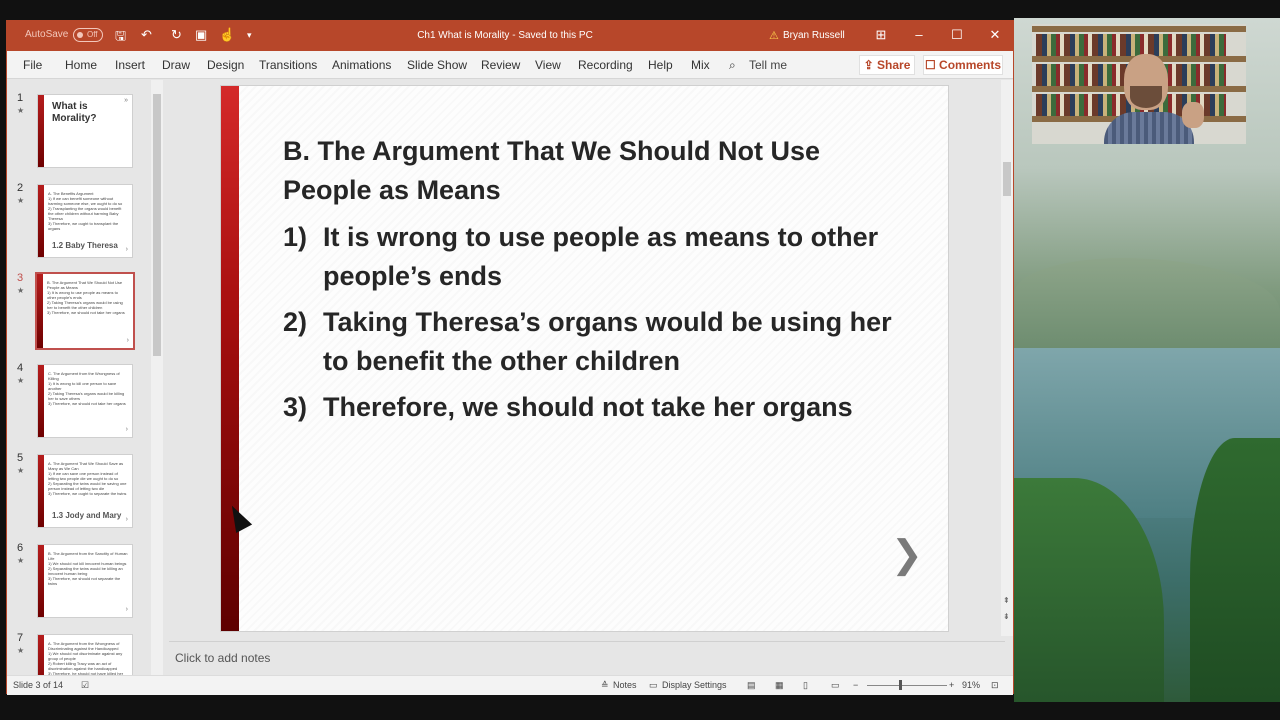 The width and height of the screenshot is (1280, 720). What do you see at coordinates (1006, 600) in the screenshot?
I see `previous-slide-icon: ⇞` at bounding box center [1006, 600].